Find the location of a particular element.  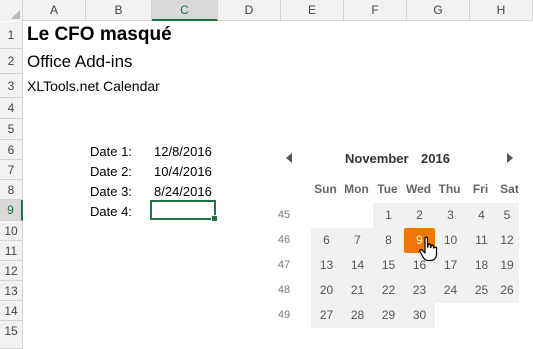

week-number: 46 is located at coordinates (284, 240).